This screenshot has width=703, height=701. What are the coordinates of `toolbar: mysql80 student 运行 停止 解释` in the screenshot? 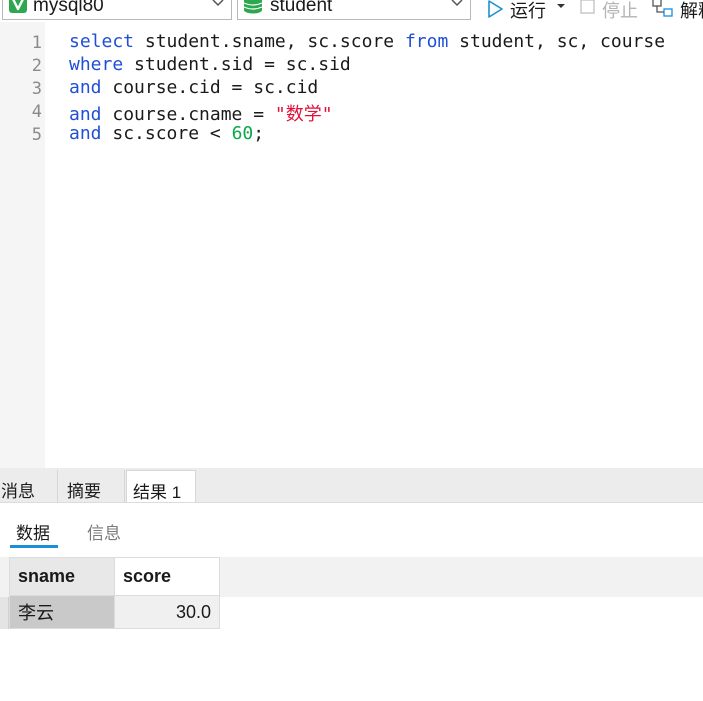 It's located at (351, 11).